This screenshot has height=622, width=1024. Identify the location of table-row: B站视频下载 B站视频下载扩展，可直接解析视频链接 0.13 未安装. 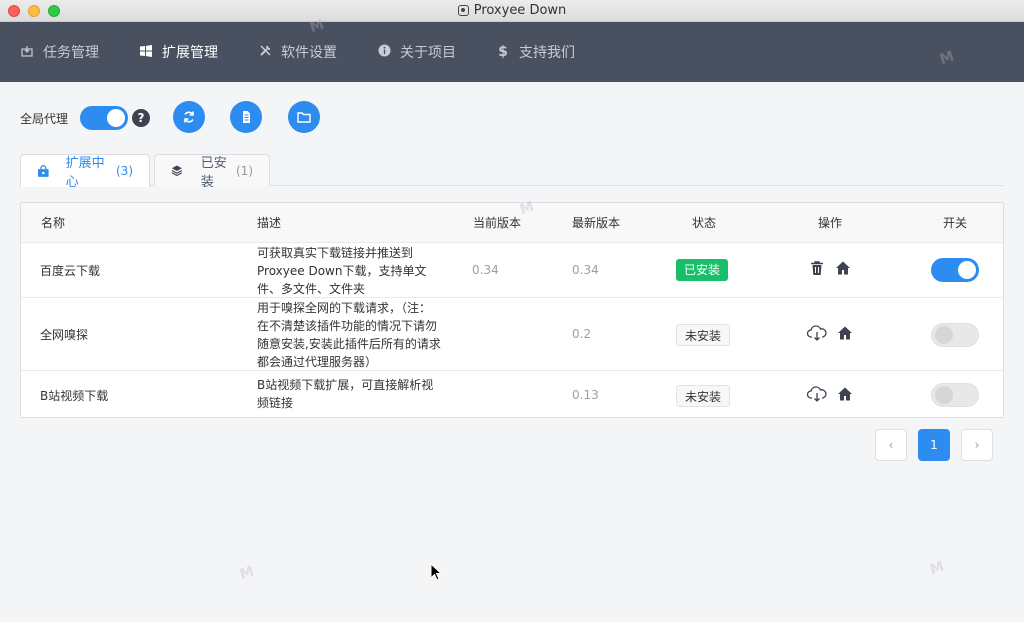
(512, 394).